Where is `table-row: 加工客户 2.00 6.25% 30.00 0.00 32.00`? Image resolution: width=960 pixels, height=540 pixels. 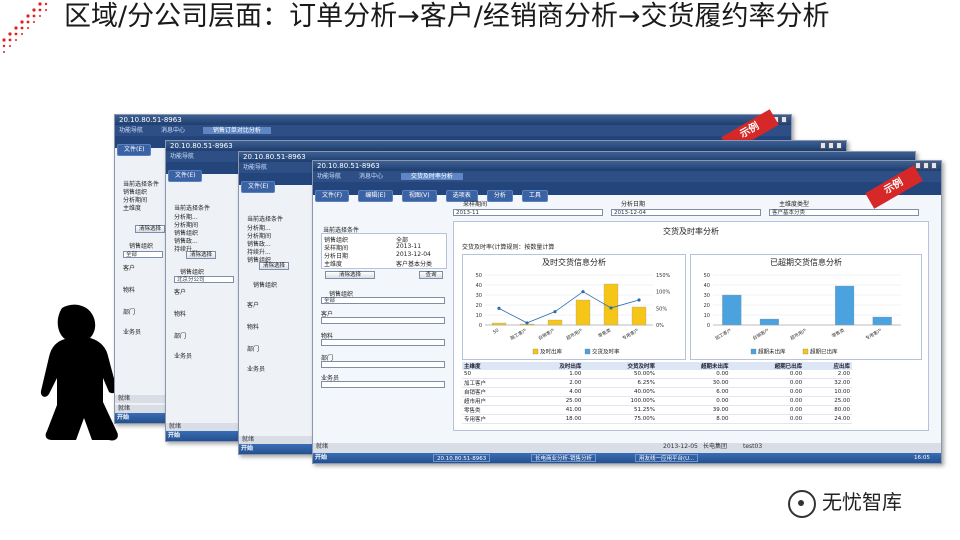 table-row: 加工客户 2.00 6.25% 30.00 0.00 32.00 is located at coordinates (657, 383).